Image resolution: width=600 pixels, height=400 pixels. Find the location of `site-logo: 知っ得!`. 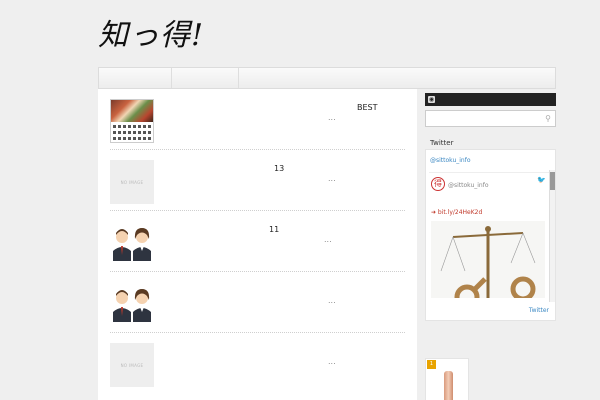

site-logo: 知っ得! is located at coordinates (151, 32).